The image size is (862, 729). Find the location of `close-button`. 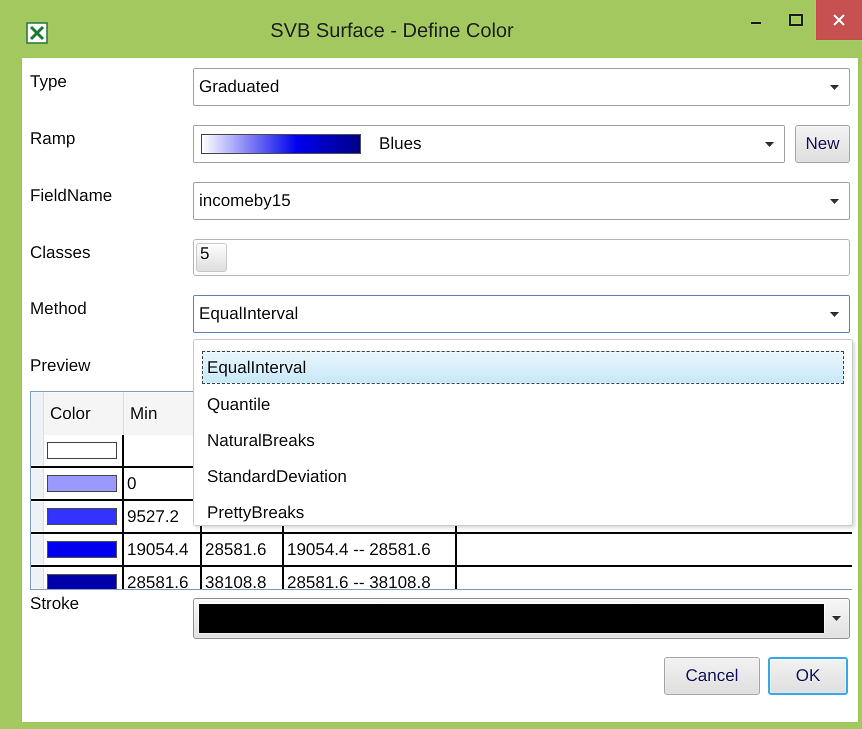

close-button is located at coordinates (839, 20).